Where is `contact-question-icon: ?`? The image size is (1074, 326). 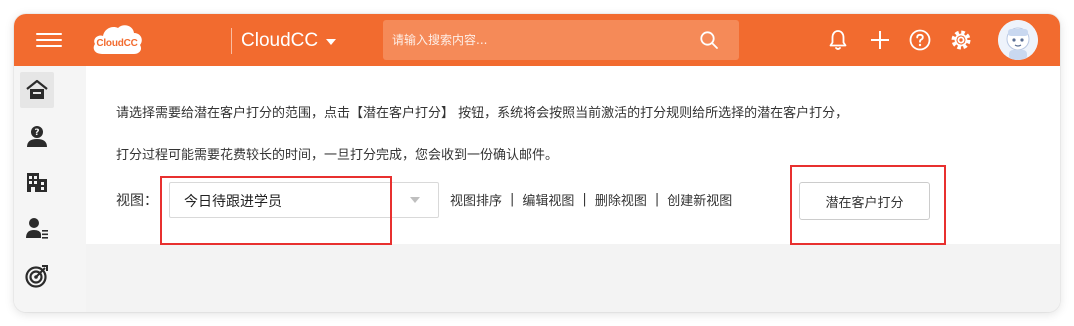 contact-question-icon: ? is located at coordinates (37, 136).